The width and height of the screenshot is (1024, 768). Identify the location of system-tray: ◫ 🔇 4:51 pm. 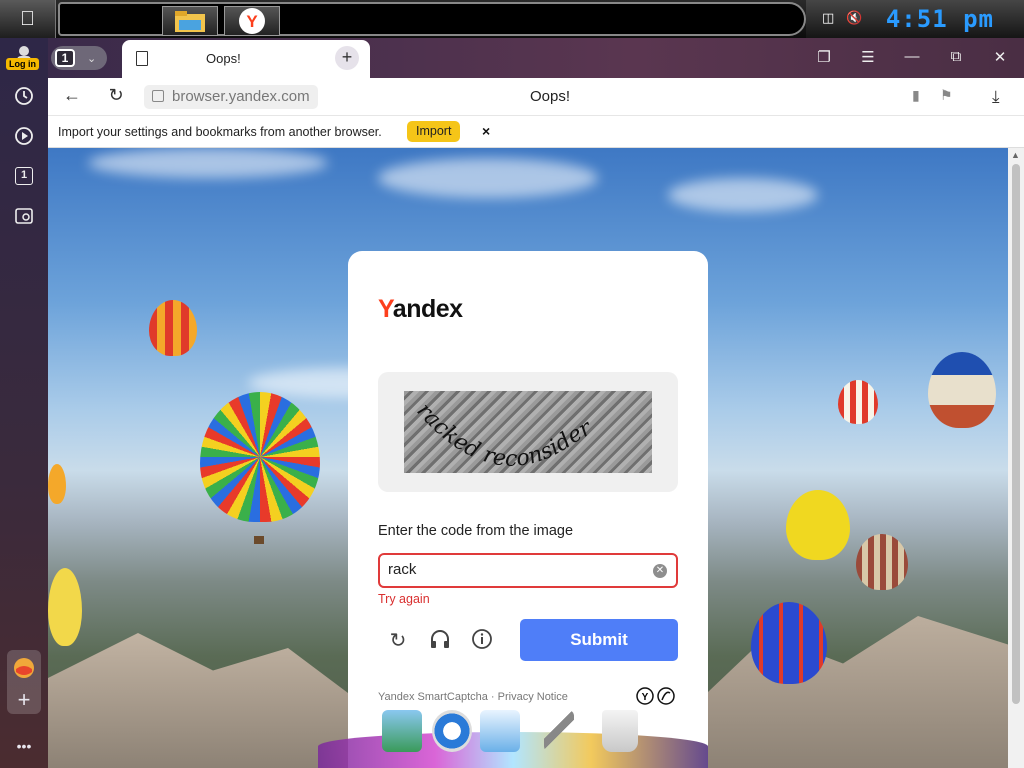
(915, 19).